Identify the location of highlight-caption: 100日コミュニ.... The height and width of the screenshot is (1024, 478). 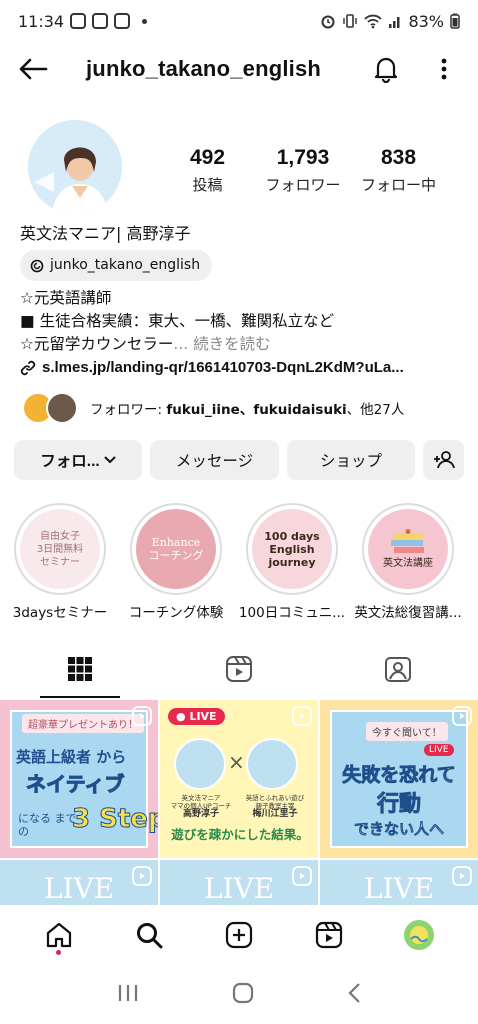
(292, 613).